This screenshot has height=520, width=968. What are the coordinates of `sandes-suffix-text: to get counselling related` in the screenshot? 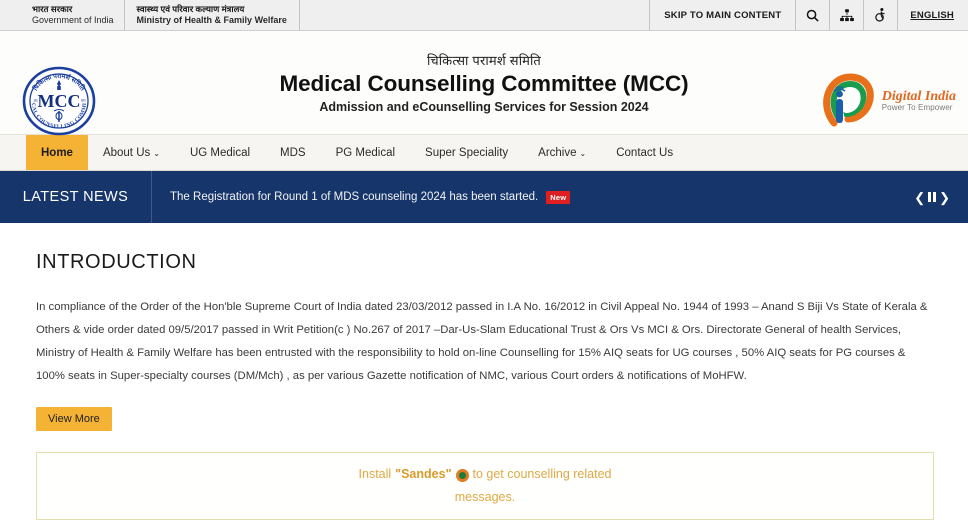 It's located at (542, 474).